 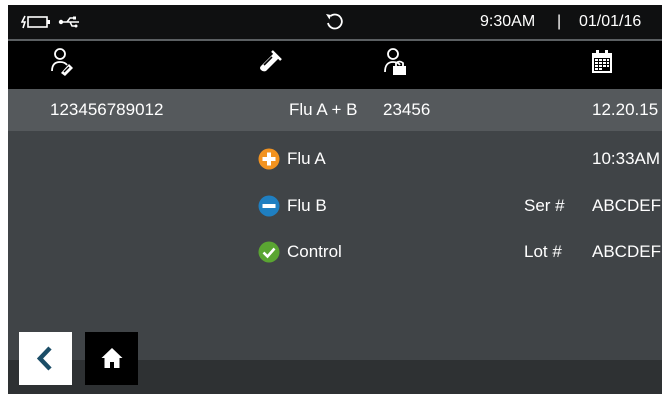 What do you see at coordinates (107, 109) in the screenshot?
I see `sample-id: 123456789012` at bounding box center [107, 109].